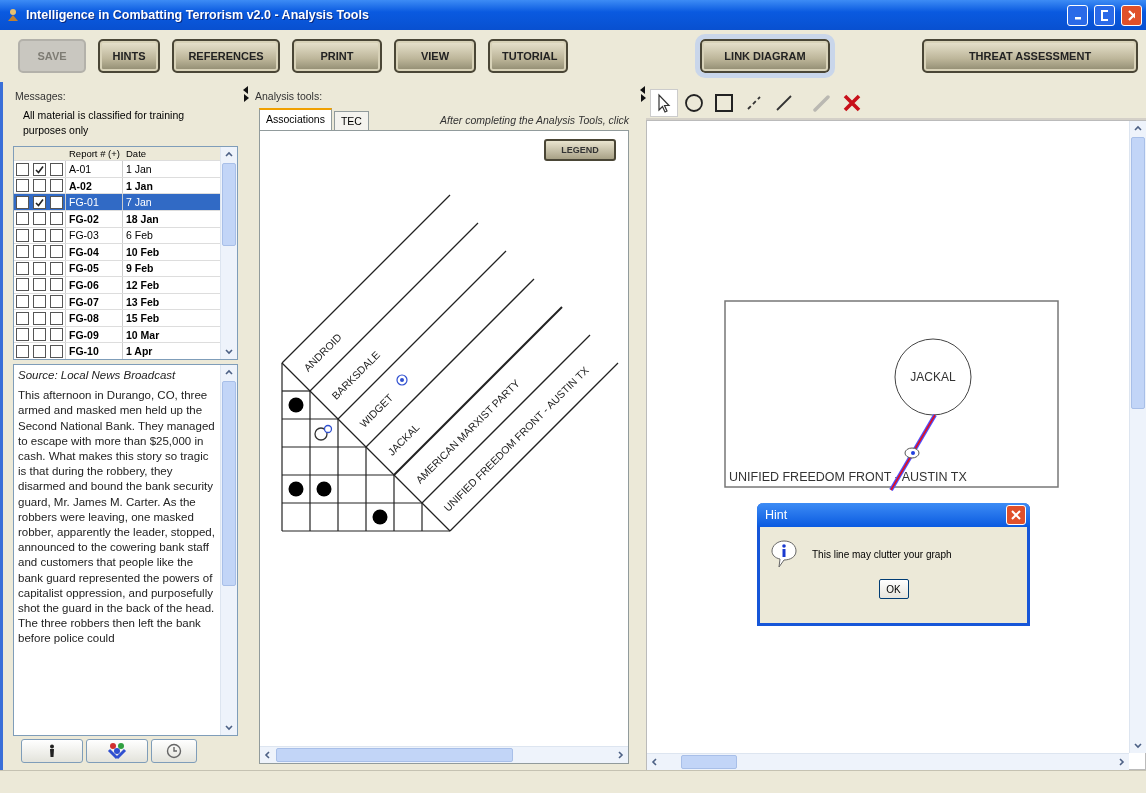  I want to click on maximize-button, so click(1104, 15).